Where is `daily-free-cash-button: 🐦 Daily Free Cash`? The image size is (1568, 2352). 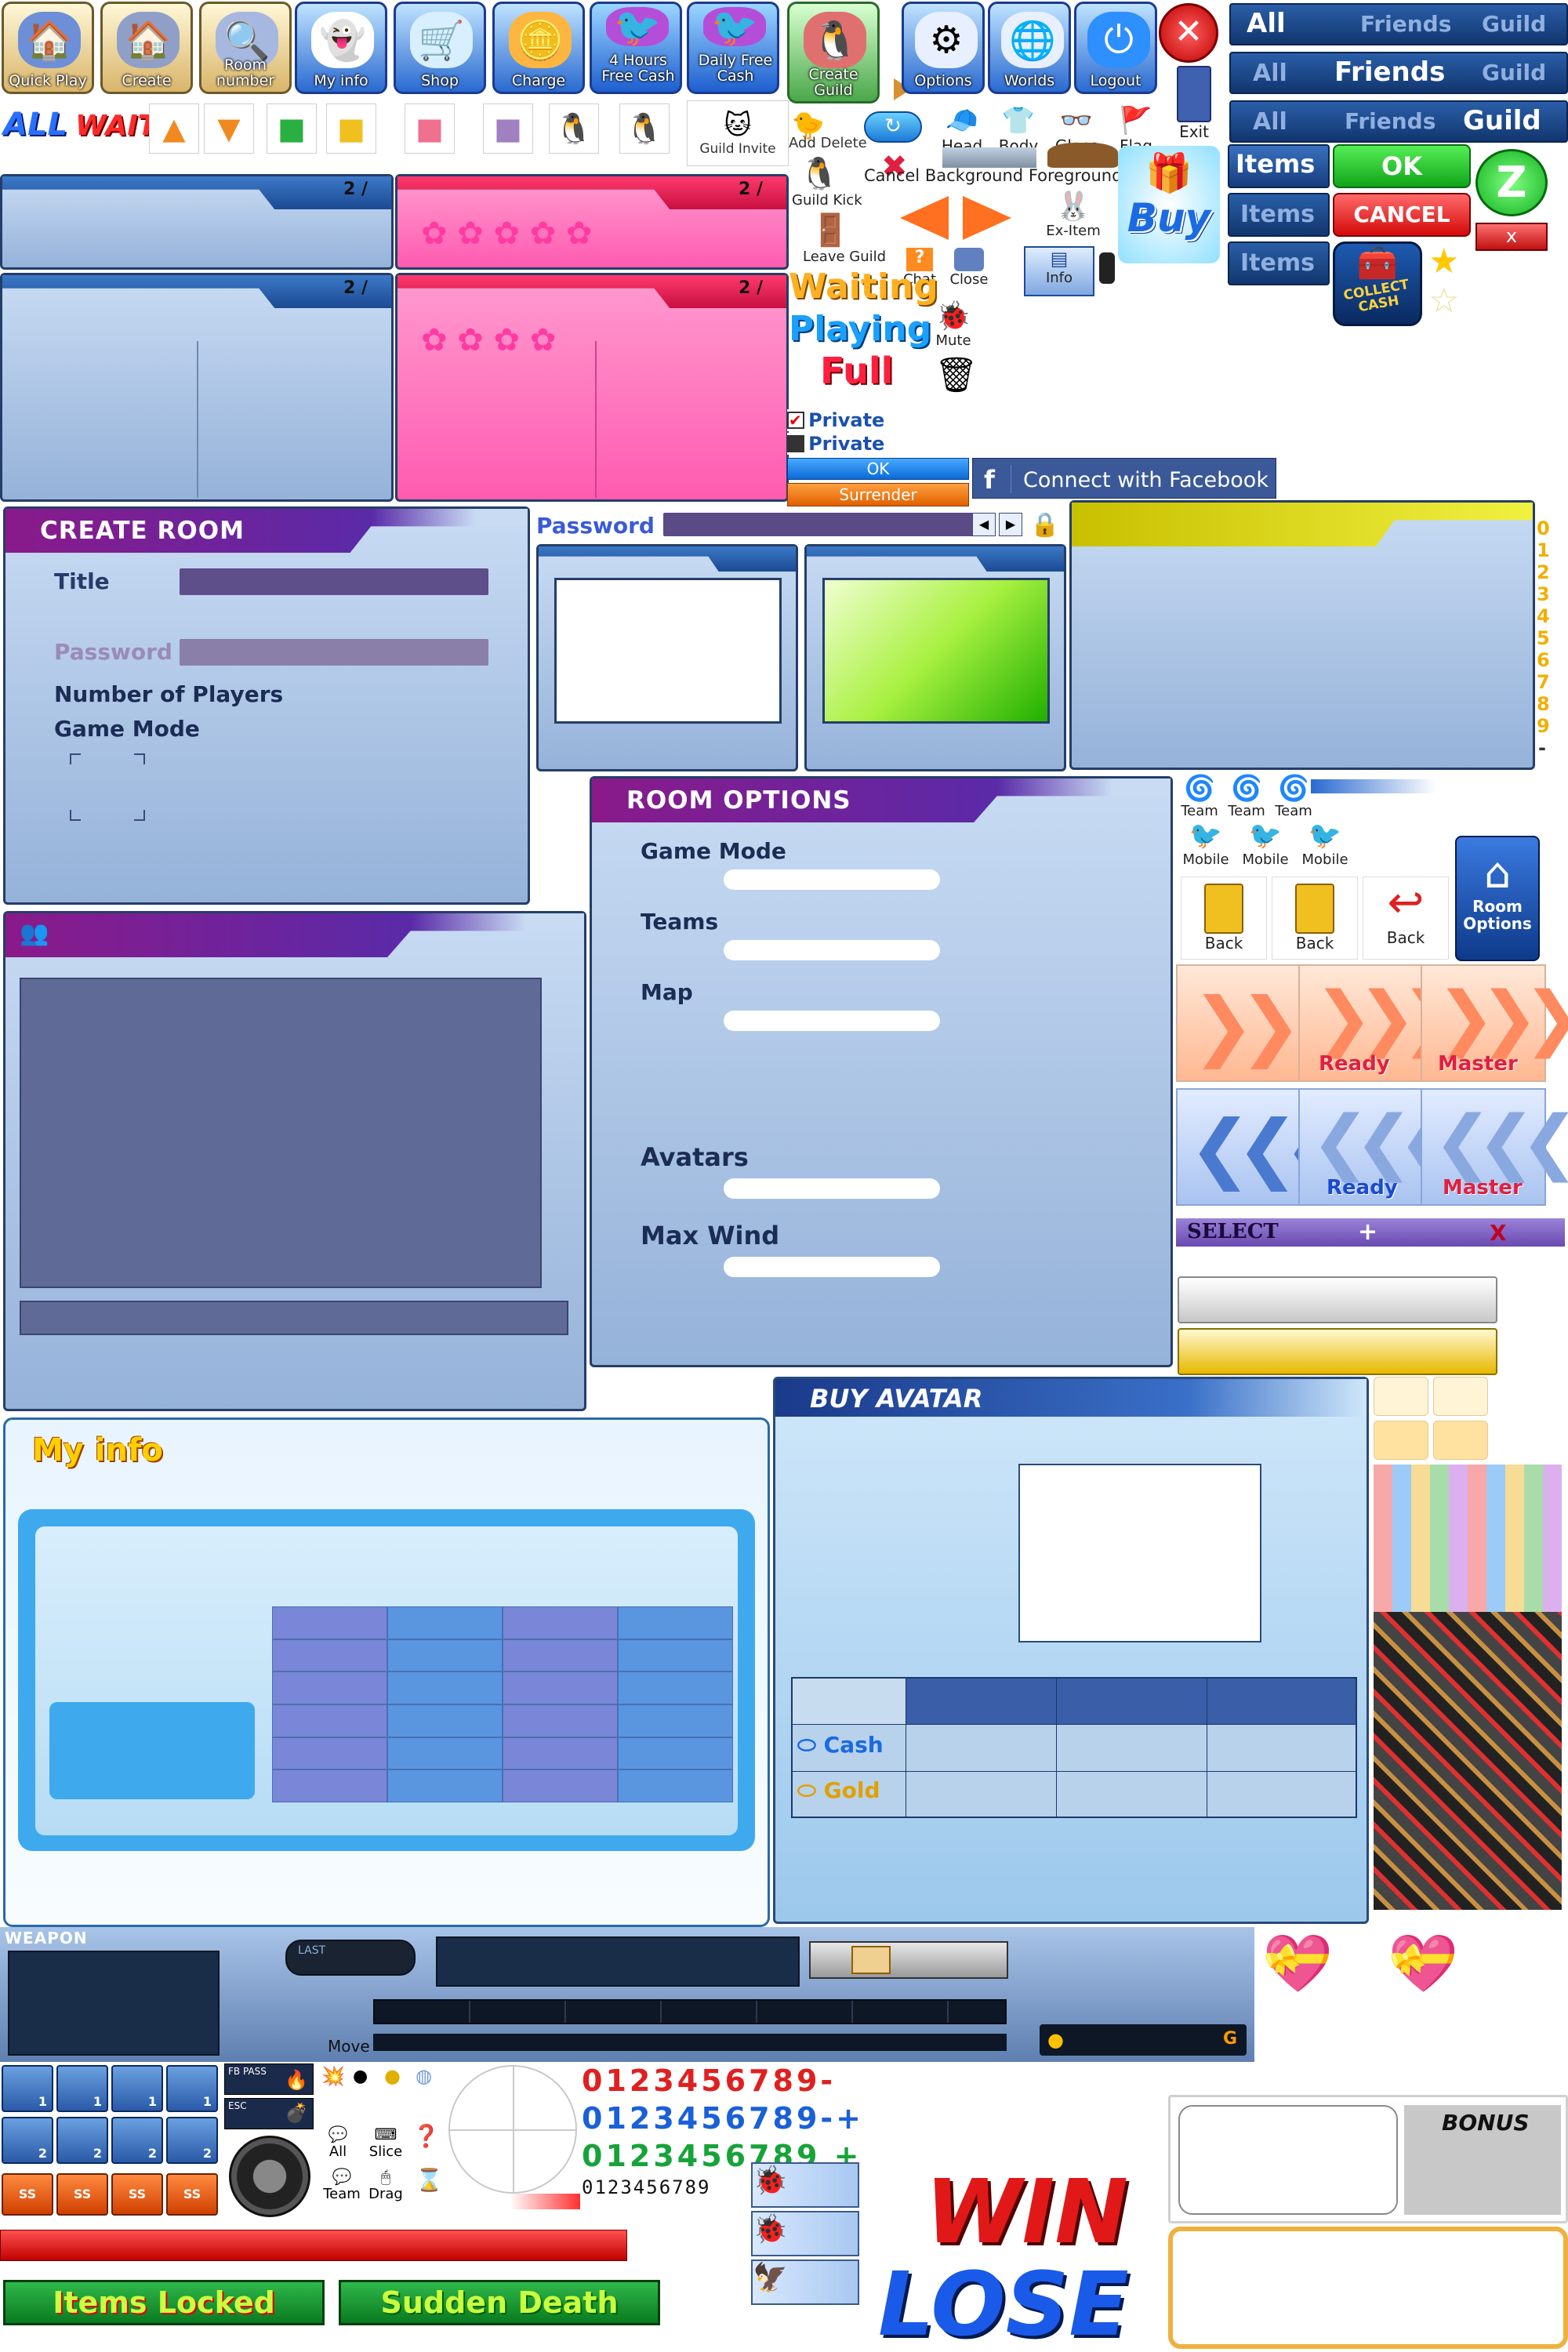
daily-free-cash-button: 🐦 Daily Free Cash is located at coordinates (733, 48).